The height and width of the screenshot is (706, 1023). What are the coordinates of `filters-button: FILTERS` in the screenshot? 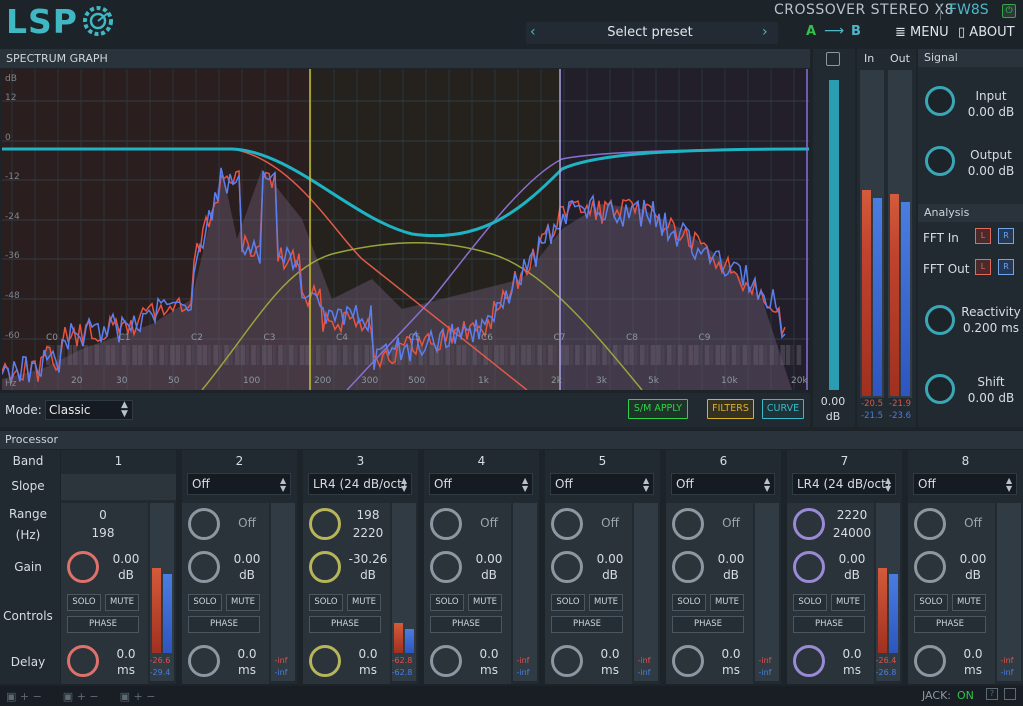 It's located at (730, 409).